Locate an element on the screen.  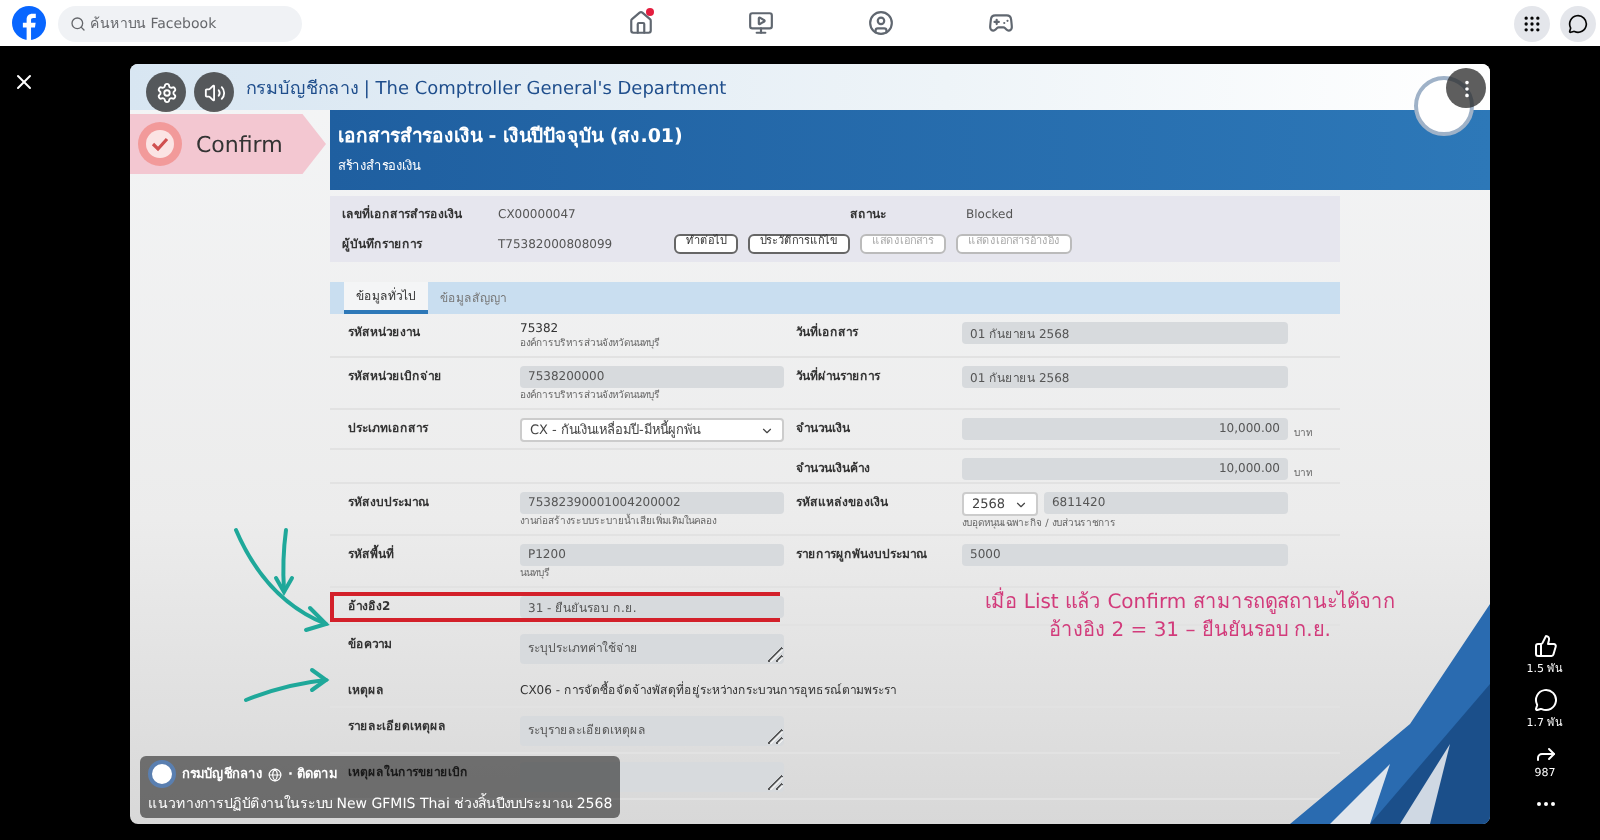
search-icon is located at coordinates (78, 23).